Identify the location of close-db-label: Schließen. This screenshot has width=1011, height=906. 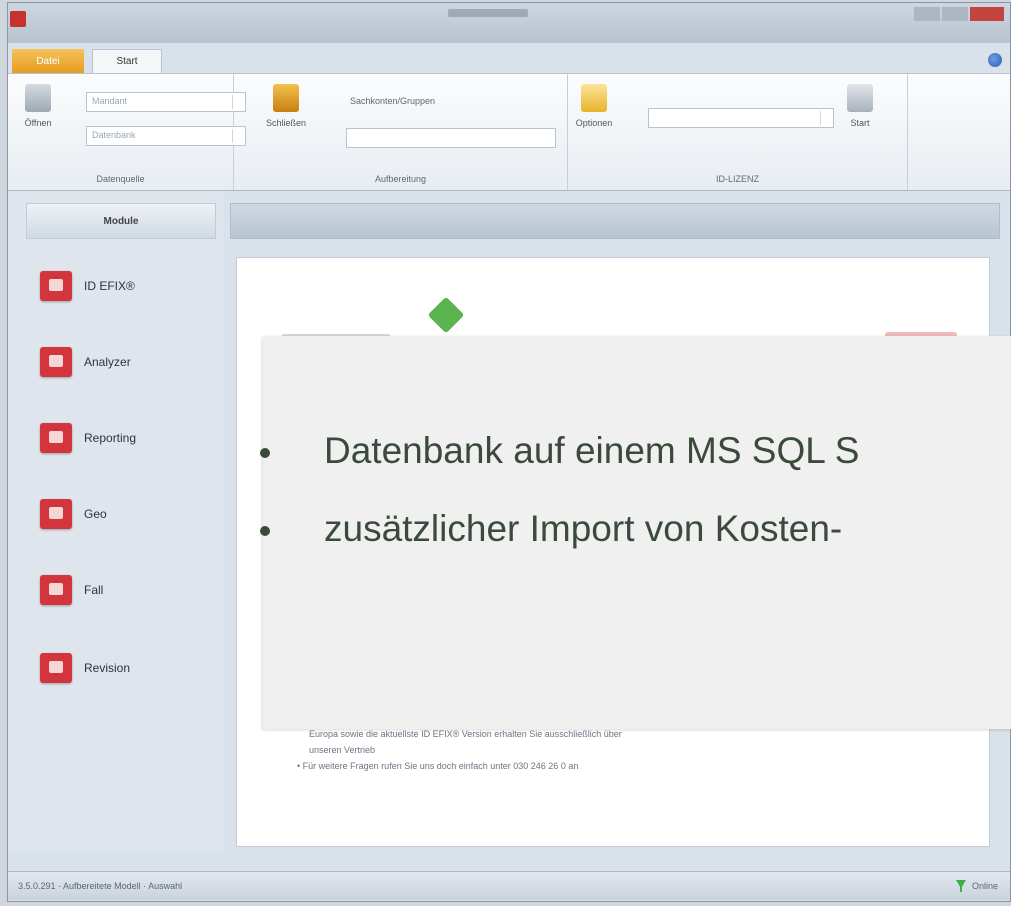
(286, 123).